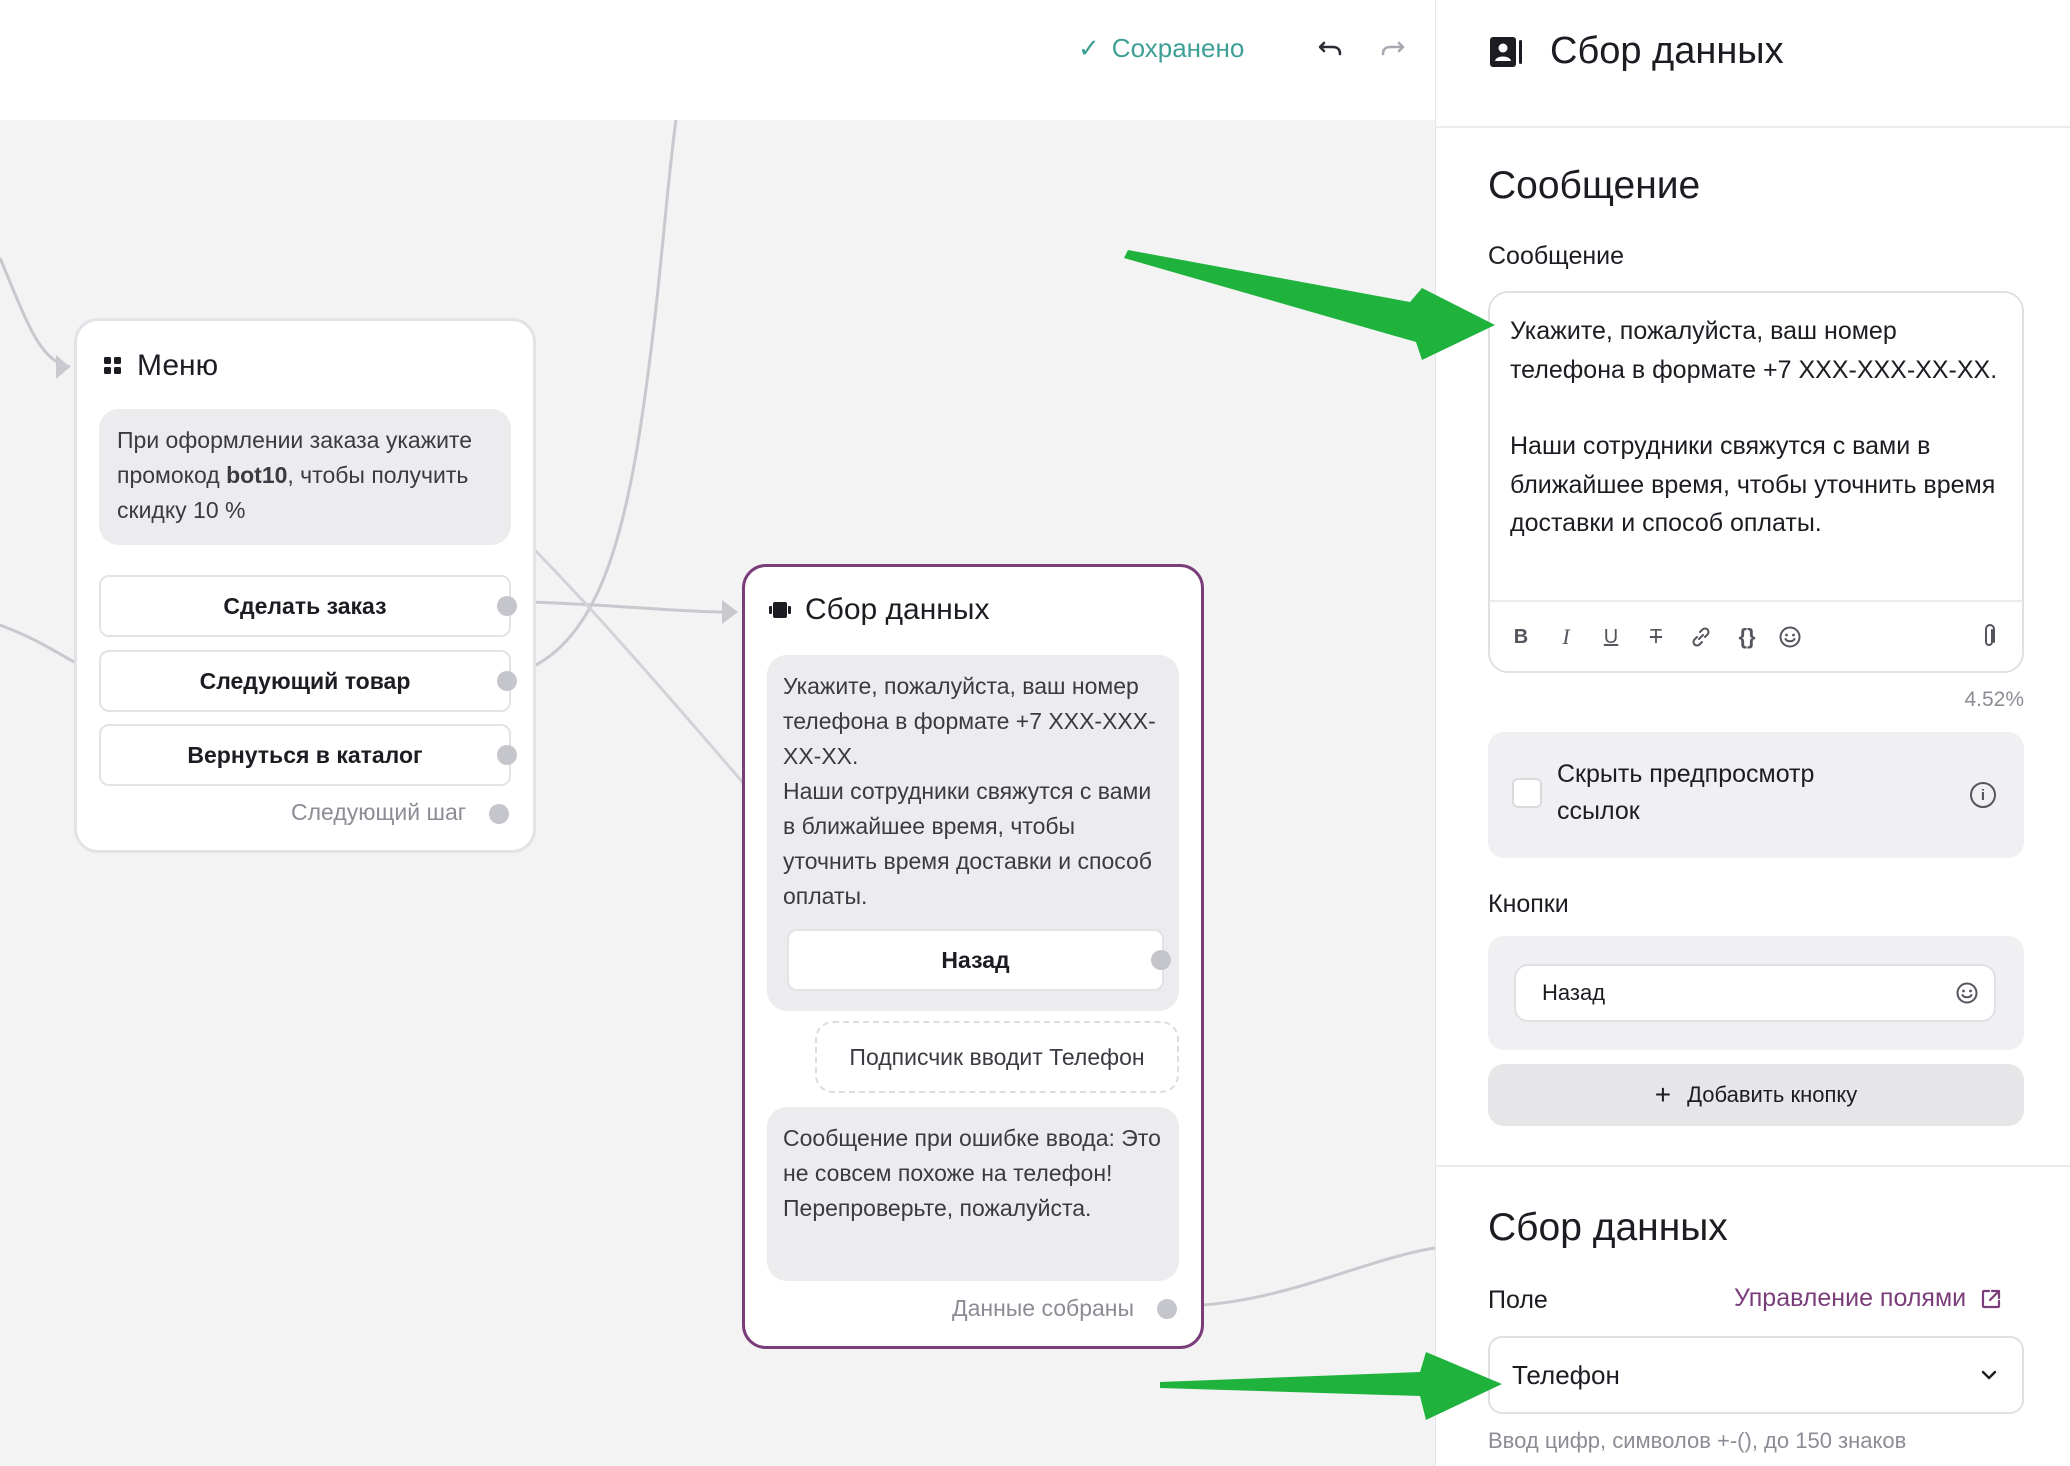 This screenshot has width=2070, height=1466. What do you see at coordinates (507, 755) in the screenshot?
I see `menu-button-catalog-port` at bounding box center [507, 755].